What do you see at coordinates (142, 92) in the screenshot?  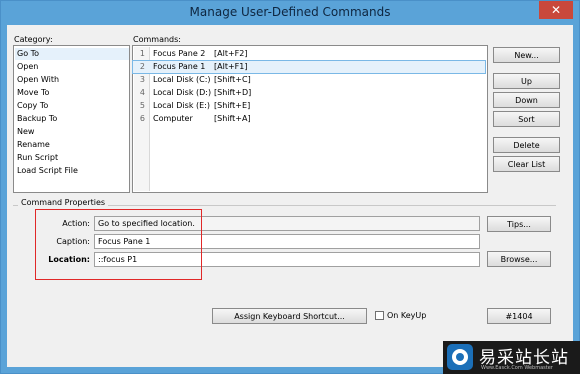 I see `row-number: 4` at bounding box center [142, 92].